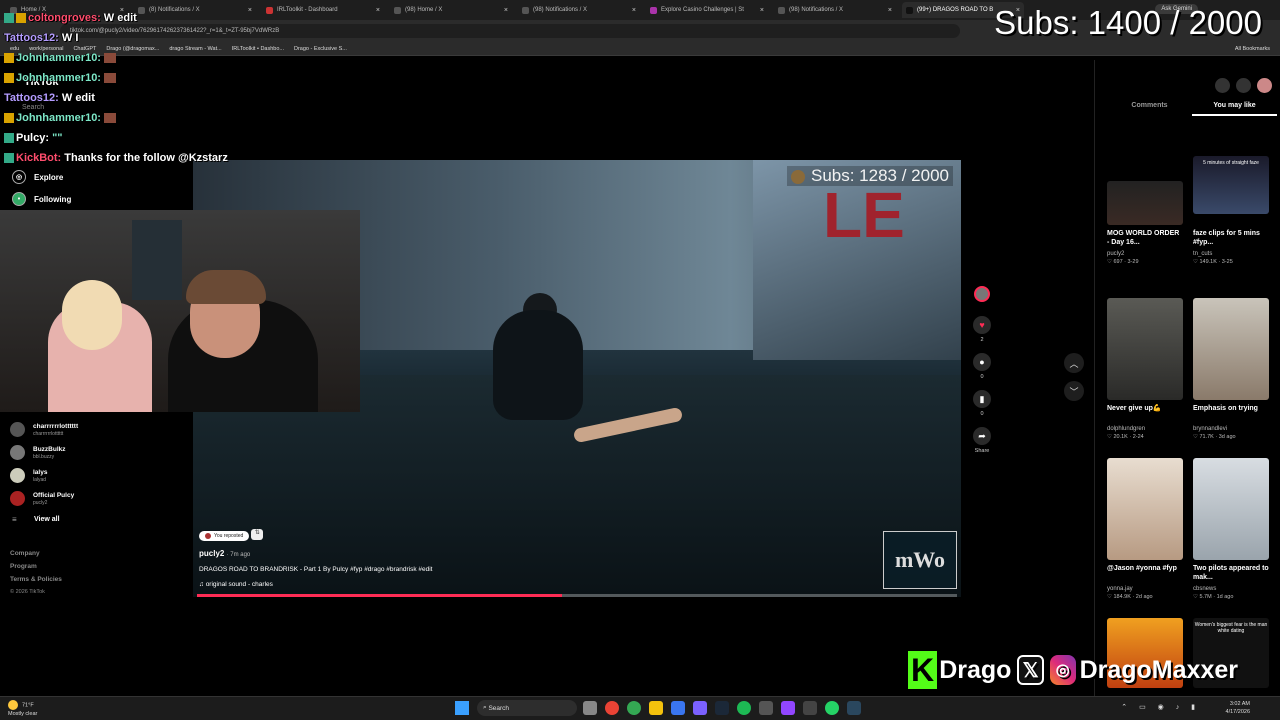 This screenshot has height=720, width=1280. What do you see at coordinates (41, 38) in the screenshot?
I see `chat-message: Tattoos12: W I` at bounding box center [41, 38].